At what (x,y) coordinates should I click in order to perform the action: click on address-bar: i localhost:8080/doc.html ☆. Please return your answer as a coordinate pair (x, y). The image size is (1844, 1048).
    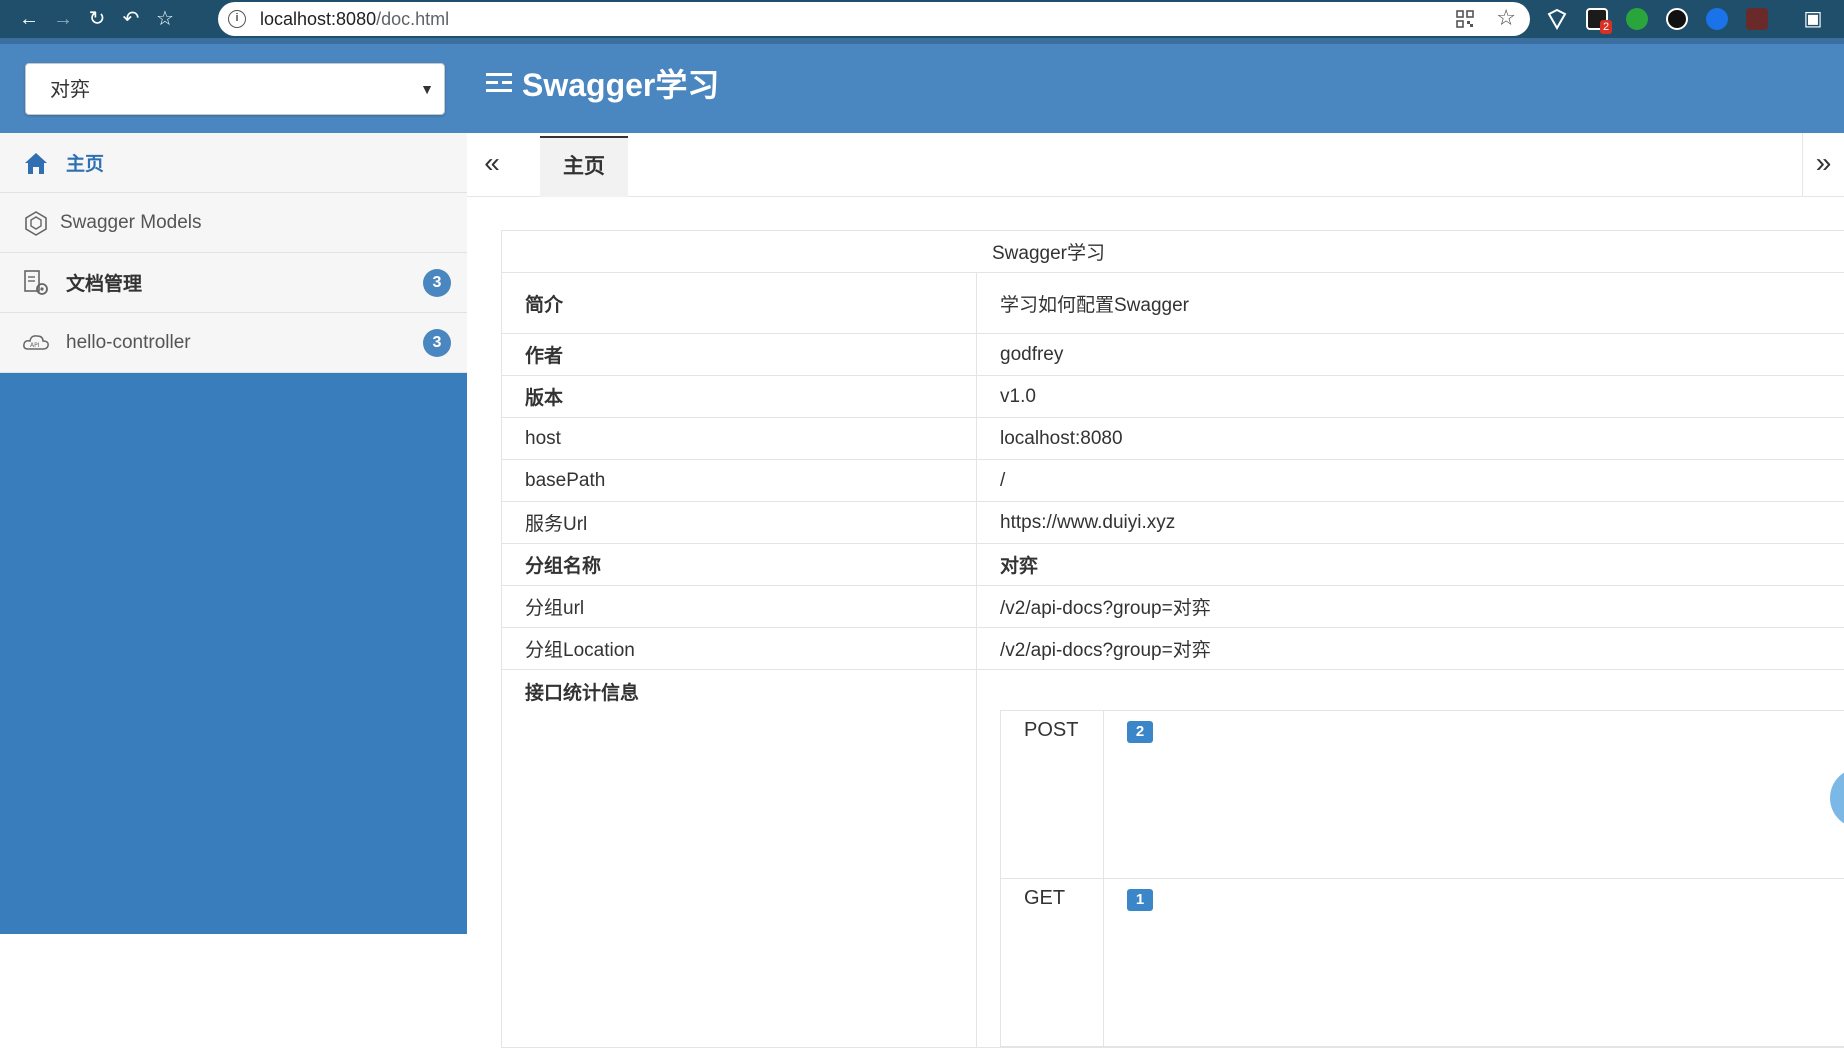
    Looking at the image, I should click on (874, 19).